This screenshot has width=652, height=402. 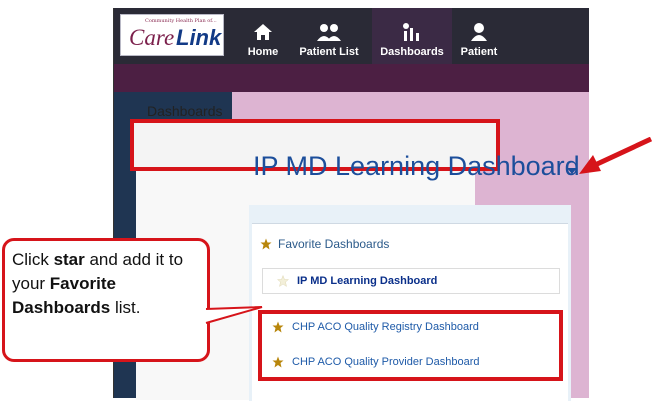 What do you see at coordinates (416, 166) in the screenshot?
I see `dashboard-title-dropdown: IP MD Learning Dashboard` at bounding box center [416, 166].